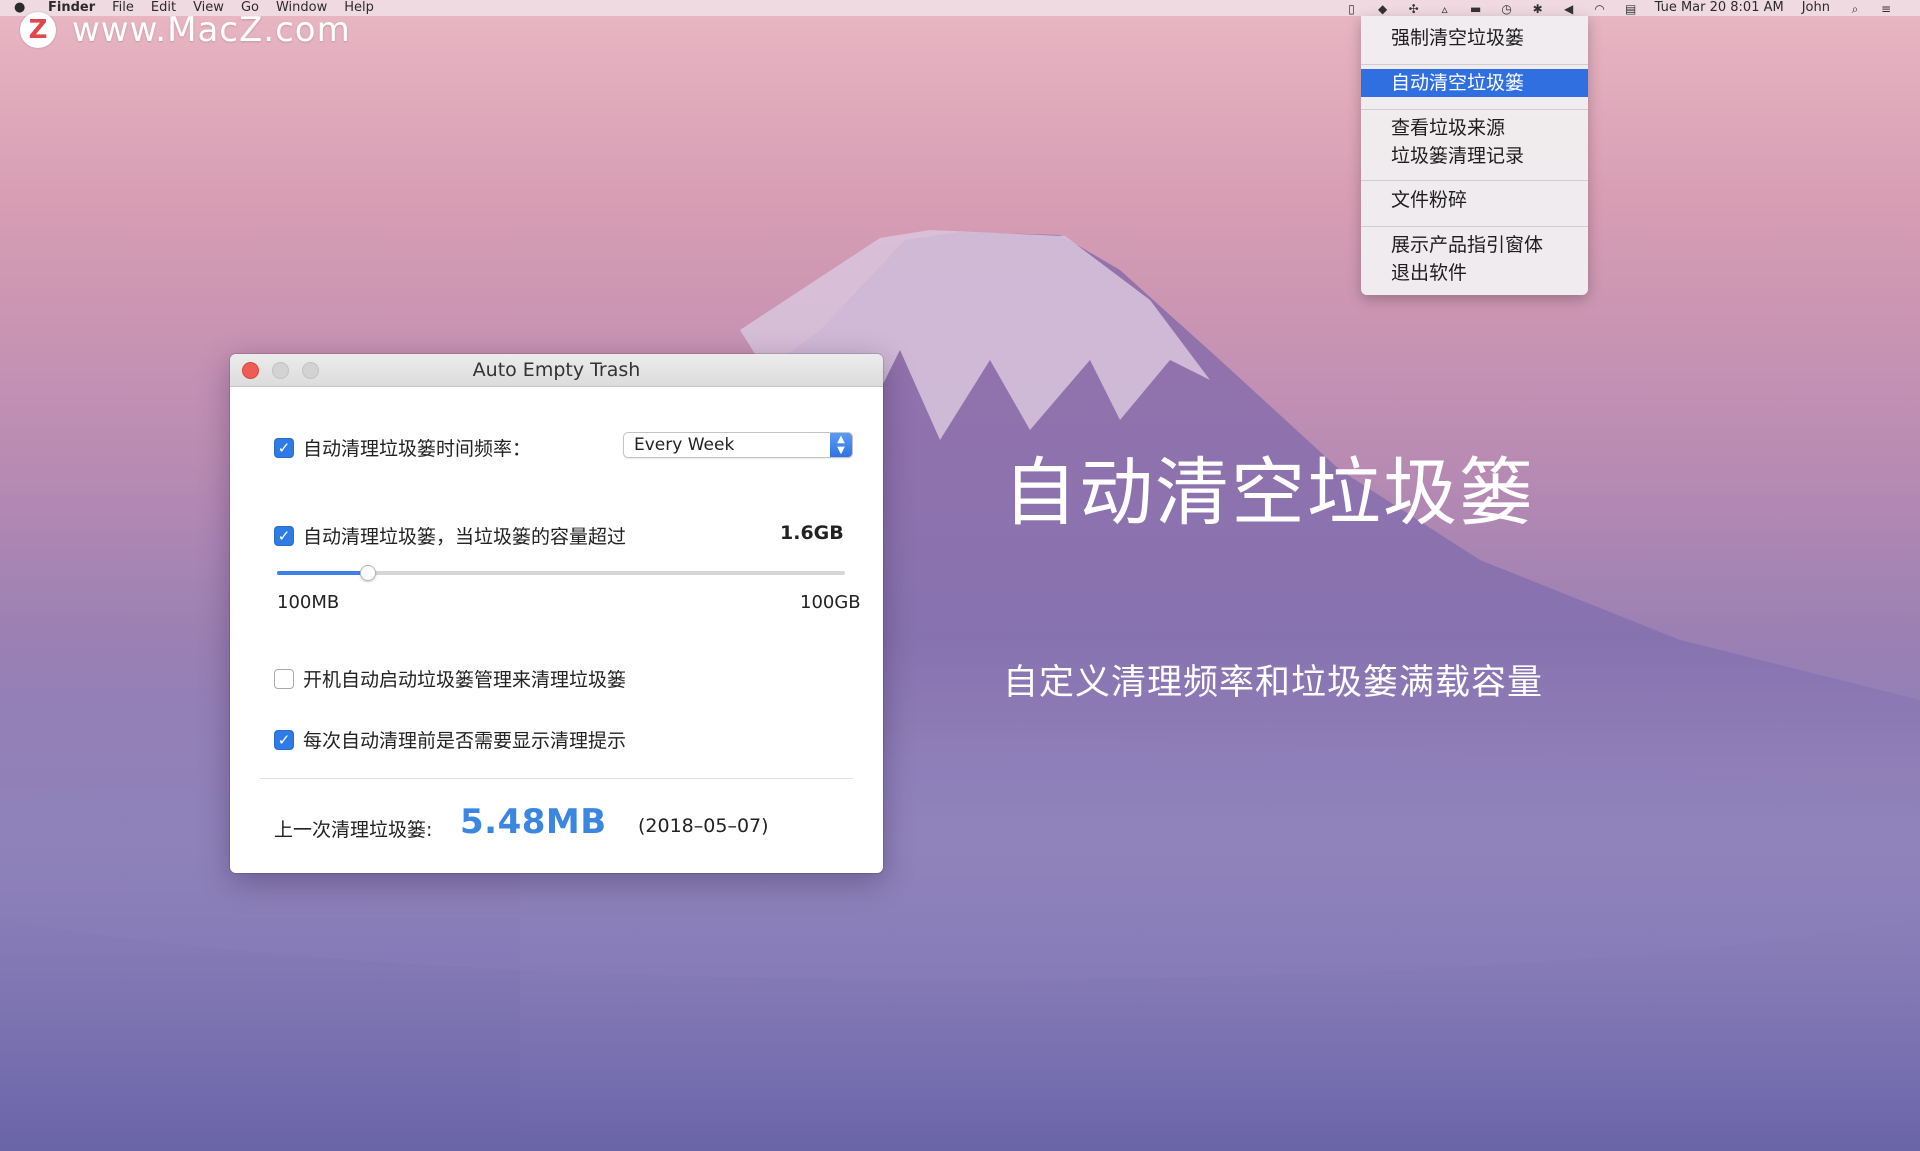 Image resolution: width=1920 pixels, height=1151 pixels. Describe the element at coordinates (703, 826) in the screenshot. I see `last-clean-date: (2018–05–07)` at that location.